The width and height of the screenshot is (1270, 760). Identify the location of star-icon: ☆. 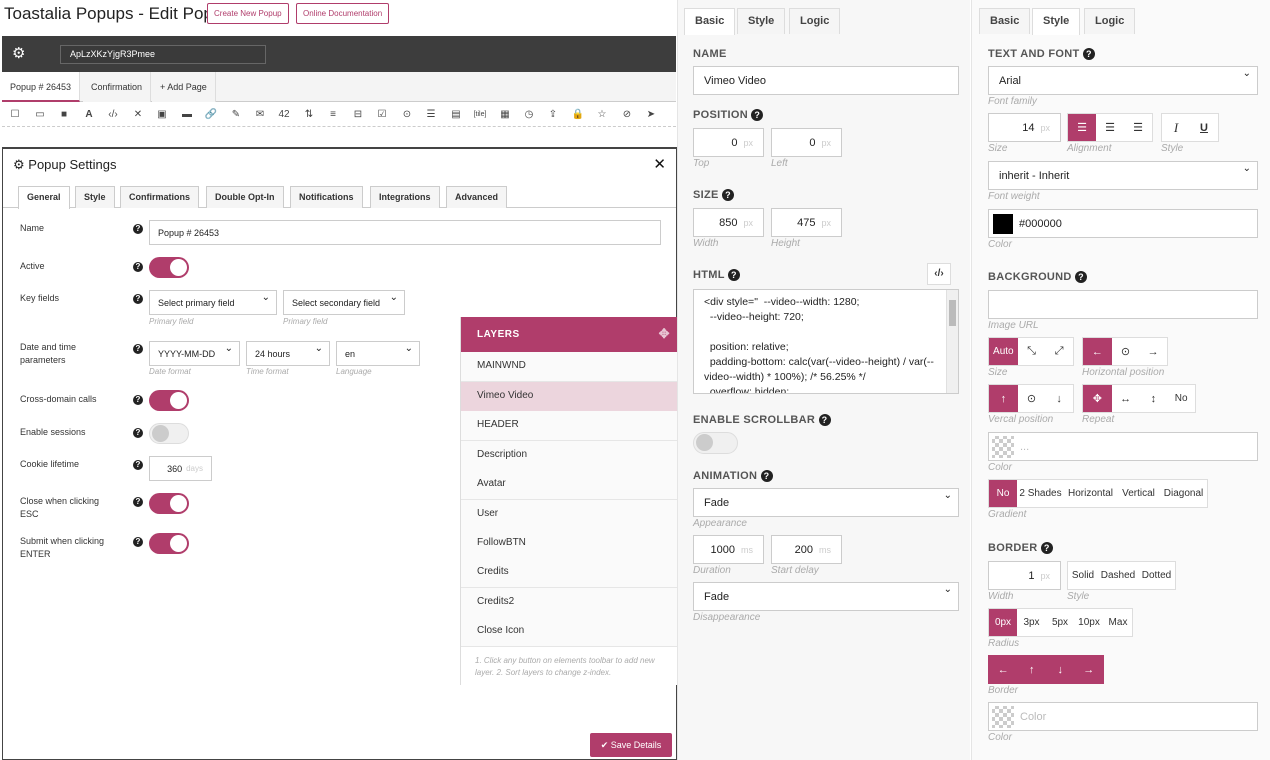
(602, 115).